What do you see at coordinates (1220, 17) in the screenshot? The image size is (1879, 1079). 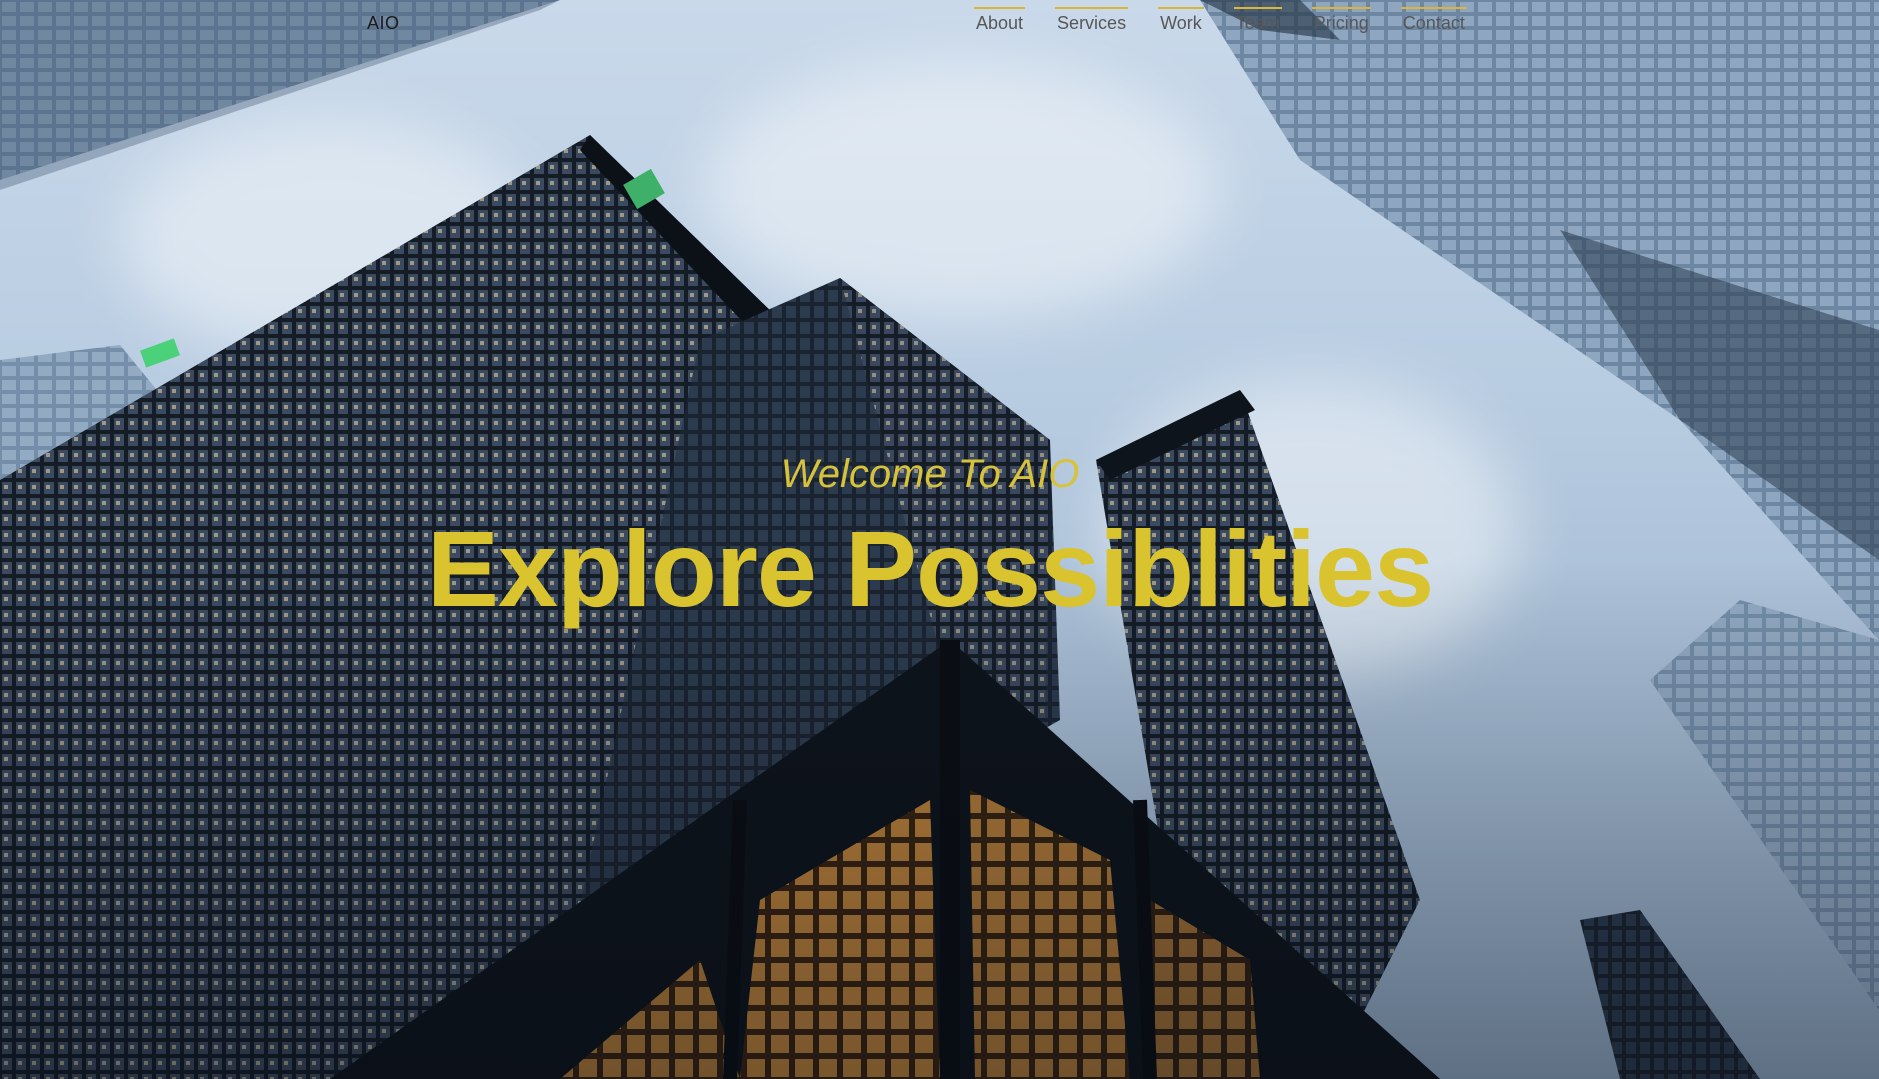 I see `nav-menu: About Services Work Team Pricing Contact` at bounding box center [1220, 17].